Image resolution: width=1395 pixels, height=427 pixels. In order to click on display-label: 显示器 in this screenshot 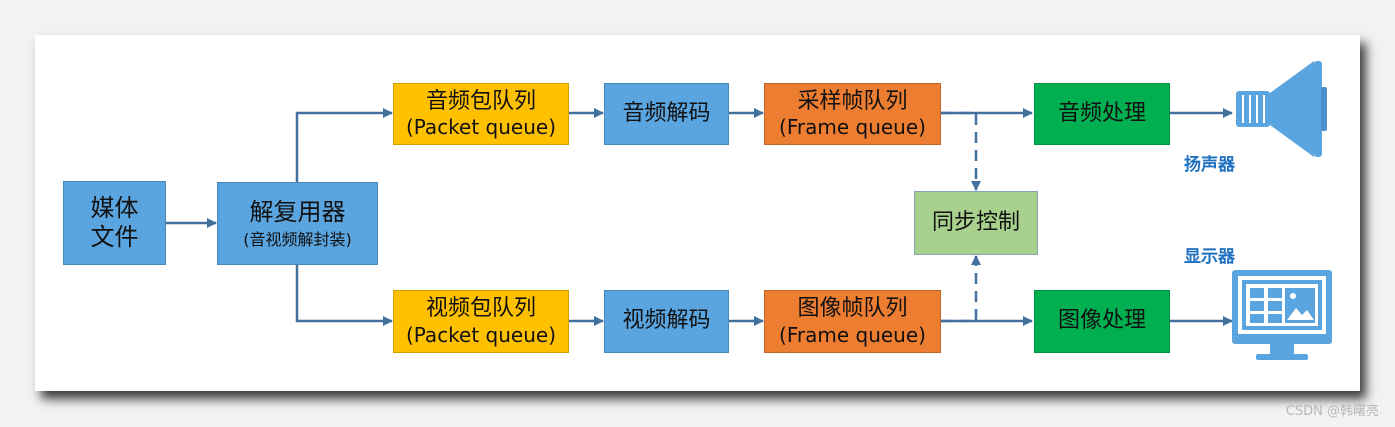, I will do `click(1209, 257)`.